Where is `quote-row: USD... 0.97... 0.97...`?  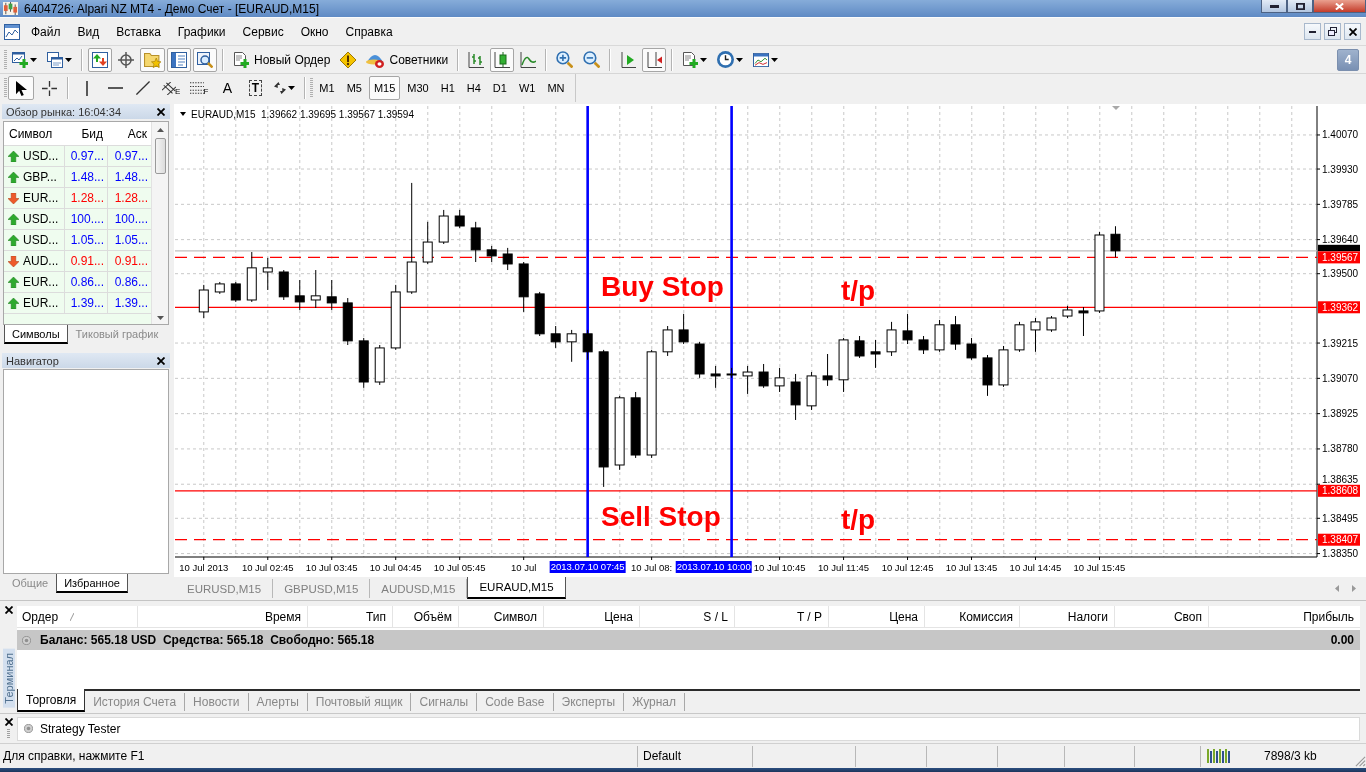
quote-row: USD... 0.97... 0.97... is located at coordinates (77, 156).